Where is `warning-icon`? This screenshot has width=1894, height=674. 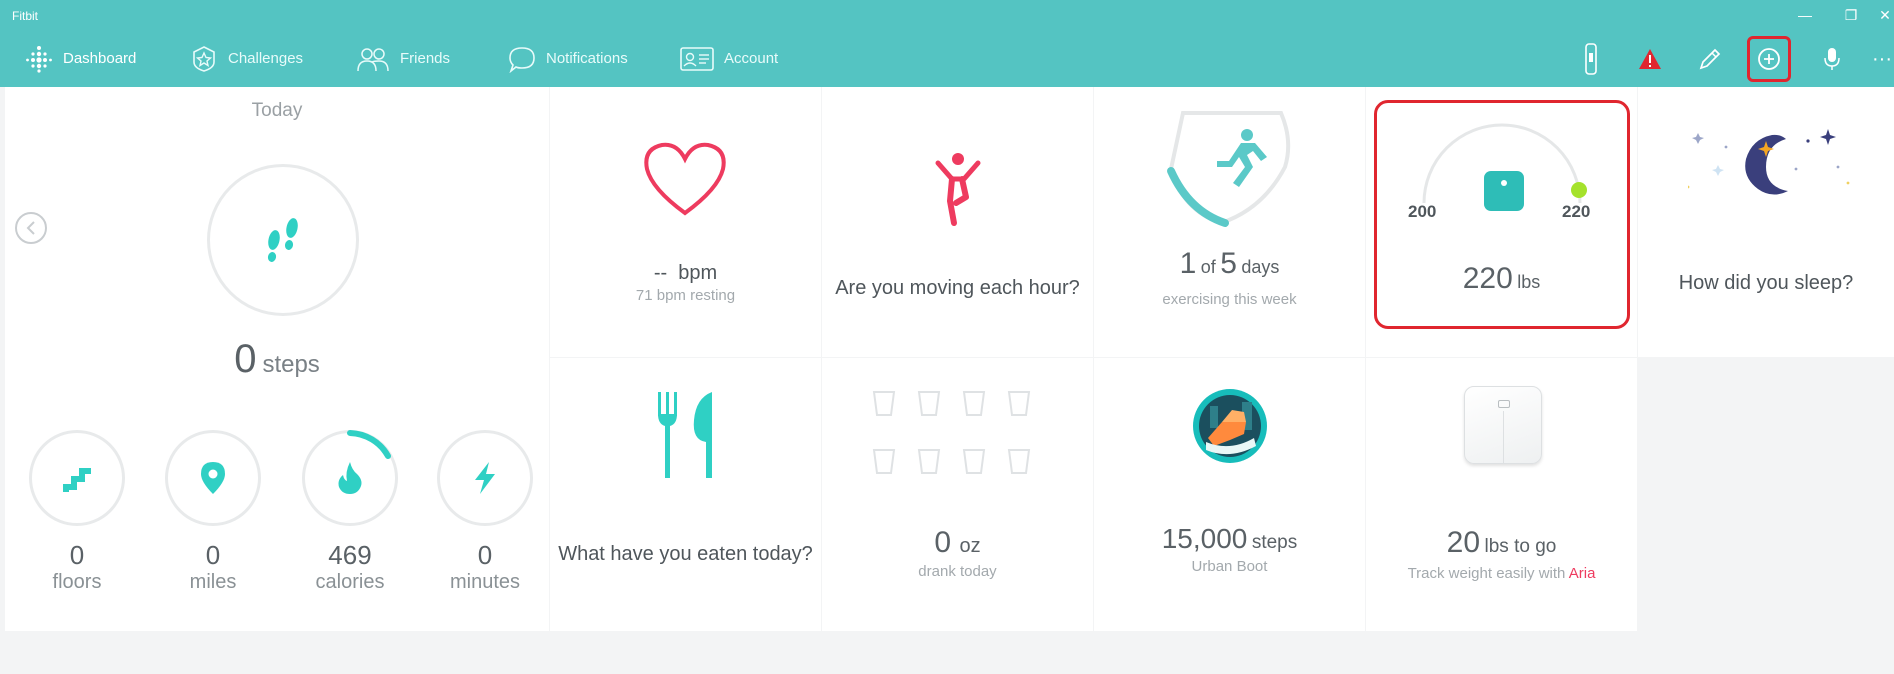 warning-icon is located at coordinates (1650, 59).